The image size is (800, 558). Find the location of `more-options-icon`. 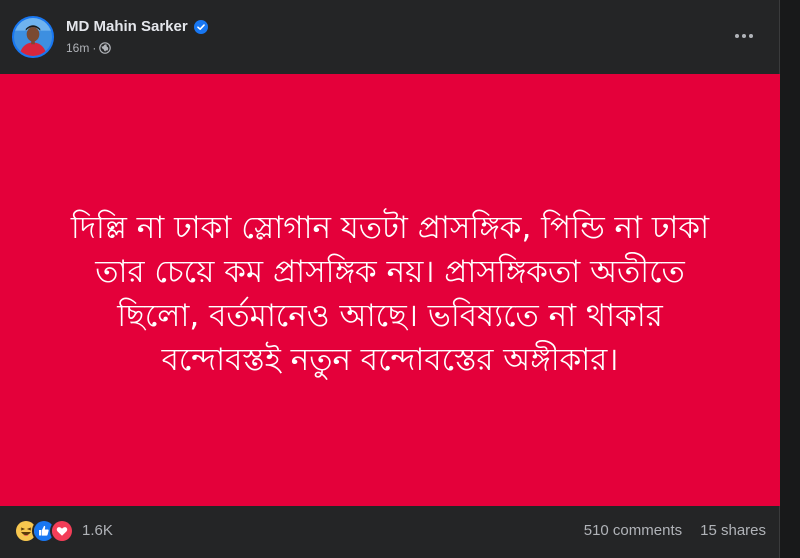

more-options-icon is located at coordinates (737, 36).